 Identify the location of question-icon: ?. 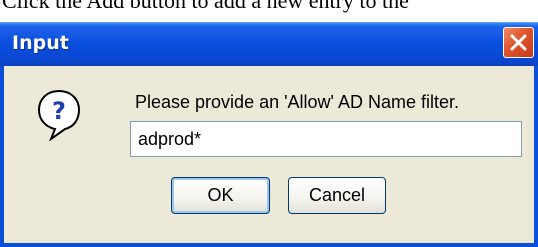
(59, 115).